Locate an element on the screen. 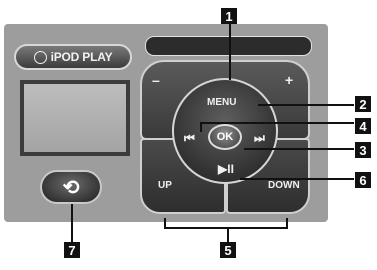  back-arrow-icon: ⟲ is located at coordinates (71, 187).